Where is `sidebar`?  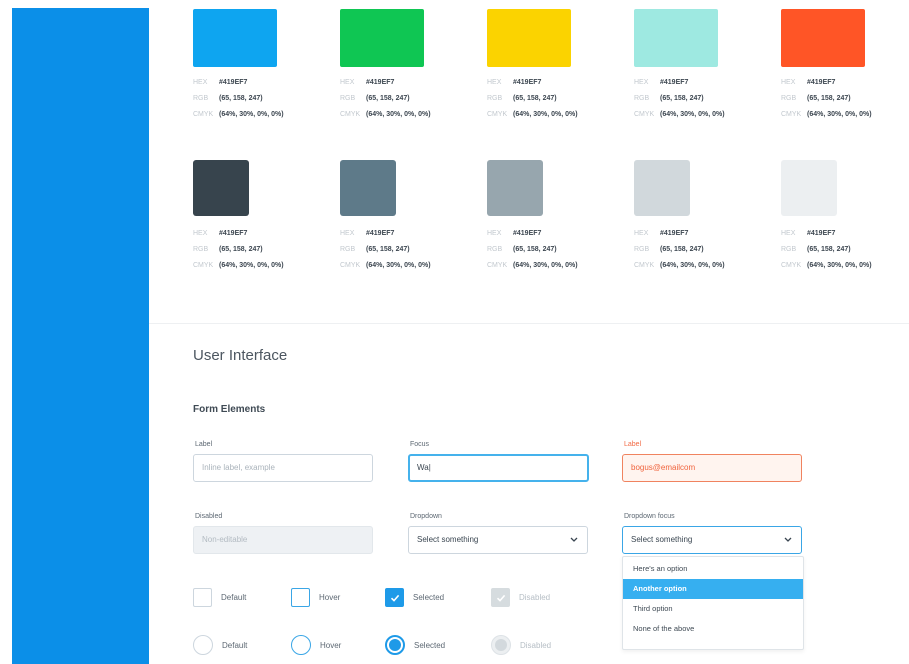 sidebar is located at coordinates (80, 336).